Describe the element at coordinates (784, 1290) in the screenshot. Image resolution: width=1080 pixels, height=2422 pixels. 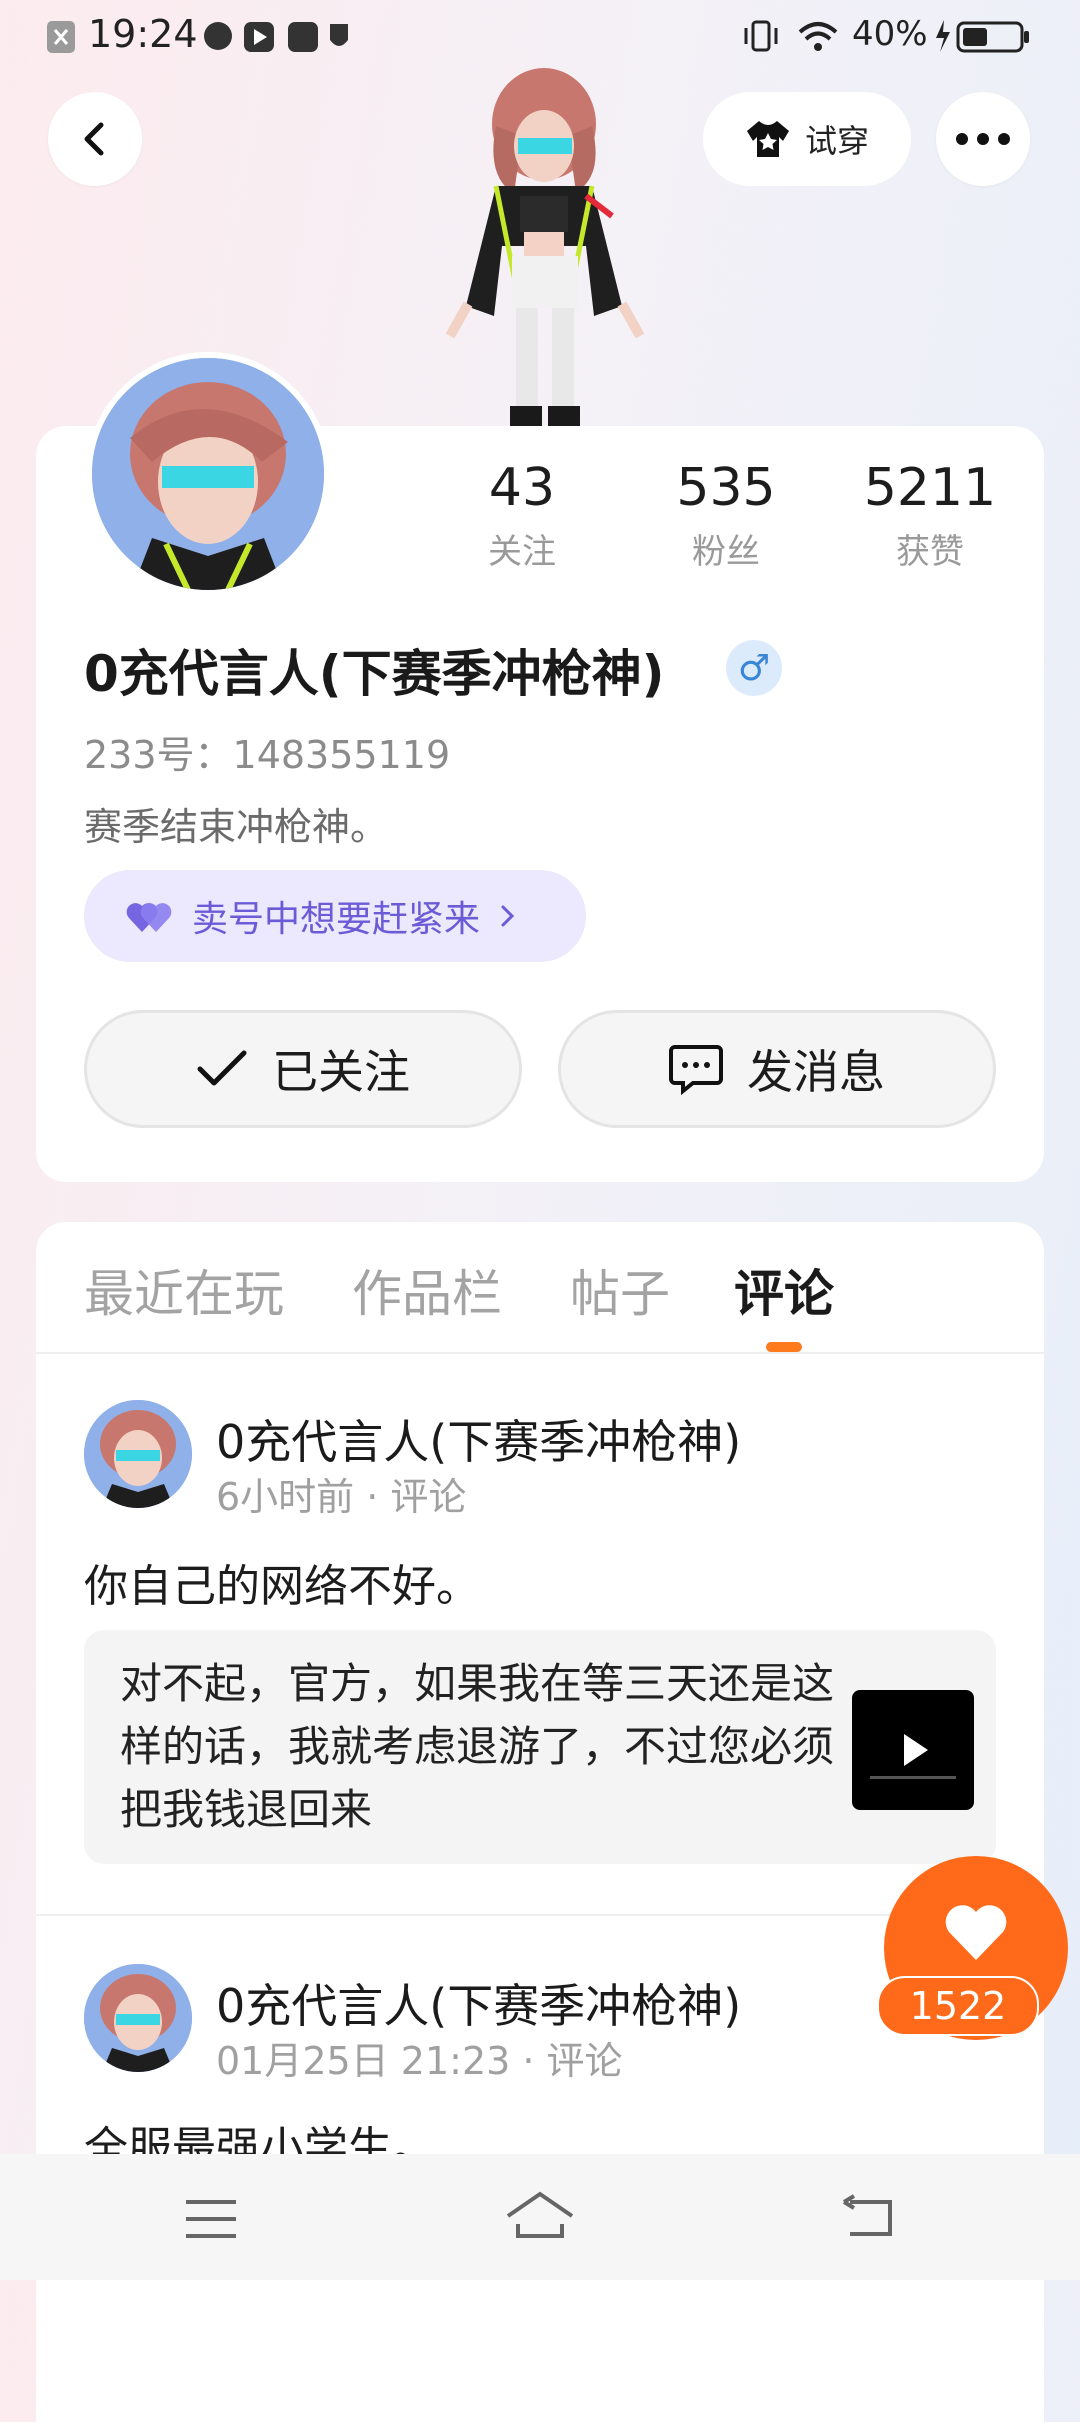
I see `tab-comments: 评论` at that location.